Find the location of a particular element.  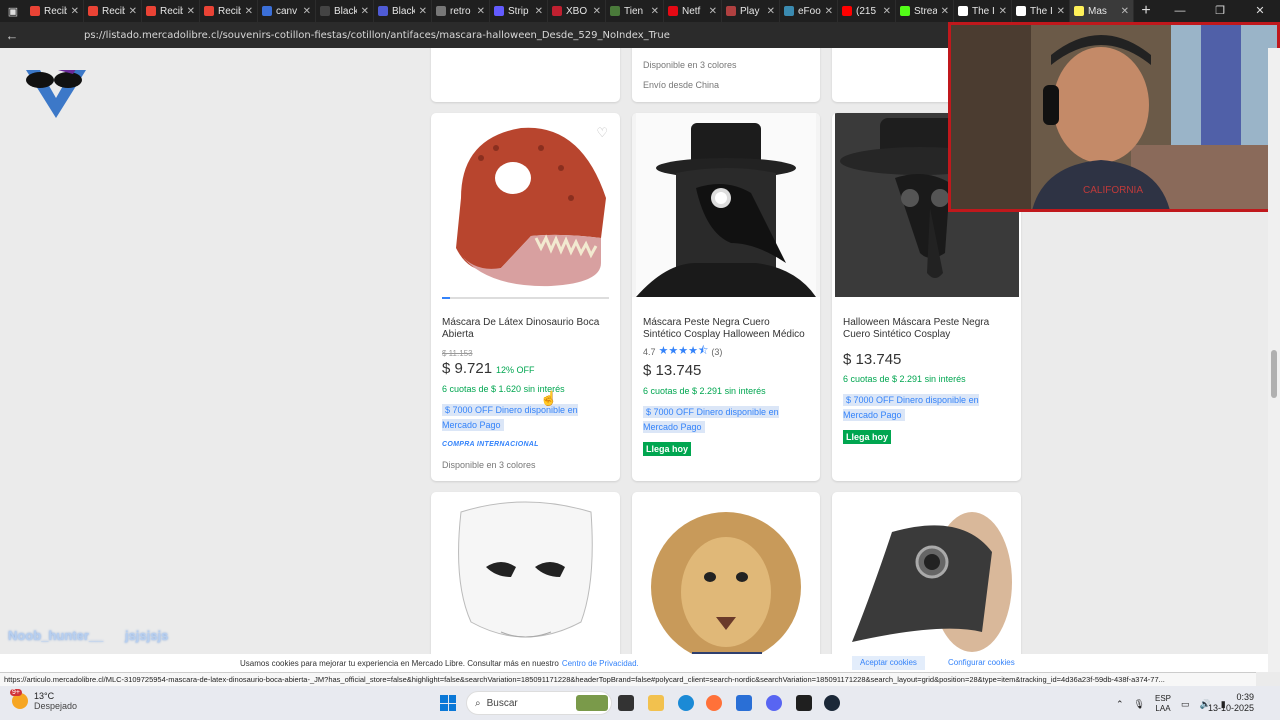

delivery-badge: Llega hoy is located at coordinates (667, 449).